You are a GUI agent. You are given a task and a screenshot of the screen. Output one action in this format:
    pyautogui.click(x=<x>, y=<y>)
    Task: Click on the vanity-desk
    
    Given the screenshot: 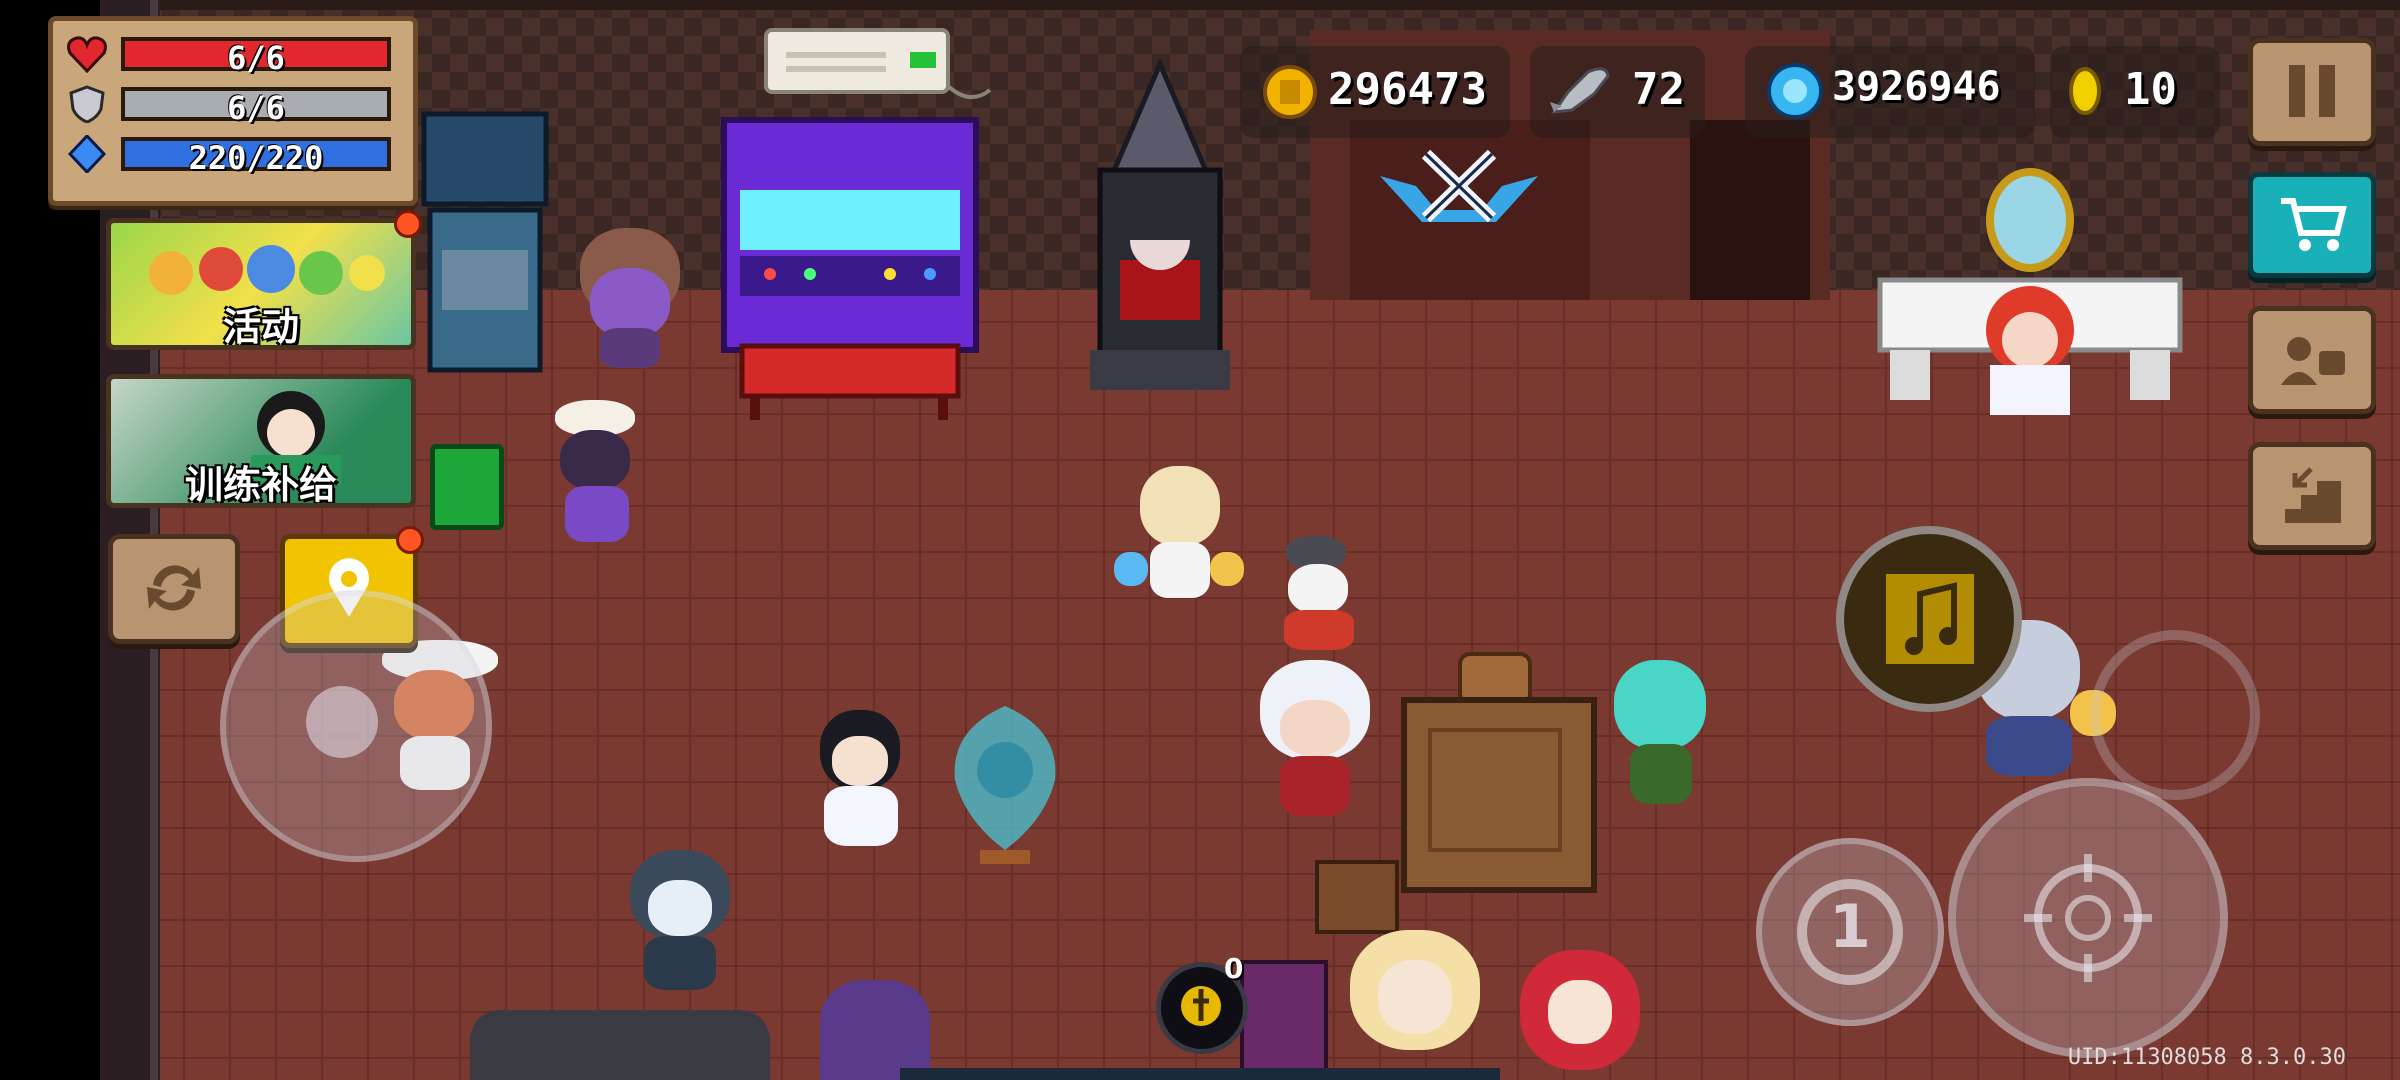 What is the action you would take?
    pyautogui.click(x=2030, y=291)
    